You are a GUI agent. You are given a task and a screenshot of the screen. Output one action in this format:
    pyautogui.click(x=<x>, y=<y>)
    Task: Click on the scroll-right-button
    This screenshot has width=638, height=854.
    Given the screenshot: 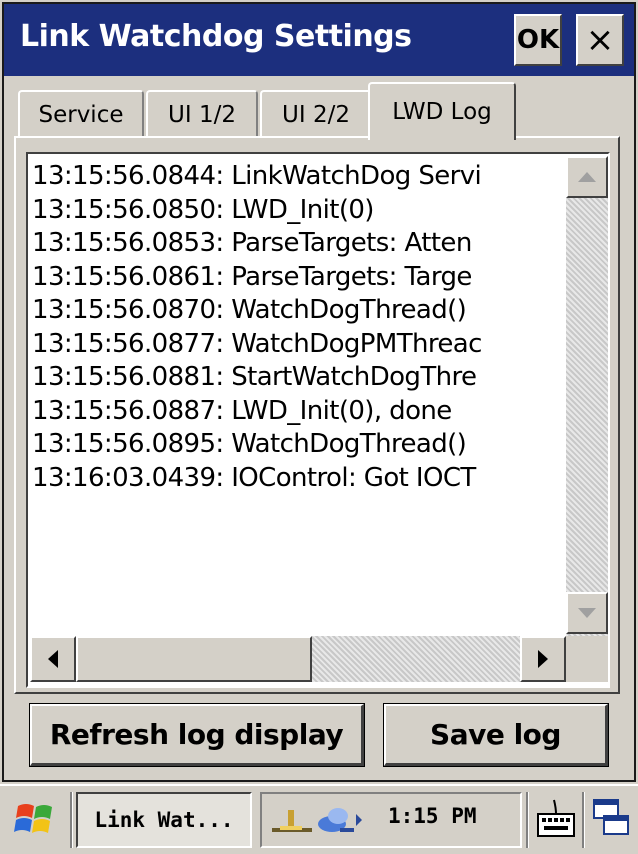 What is the action you would take?
    pyautogui.click(x=543, y=659)
    